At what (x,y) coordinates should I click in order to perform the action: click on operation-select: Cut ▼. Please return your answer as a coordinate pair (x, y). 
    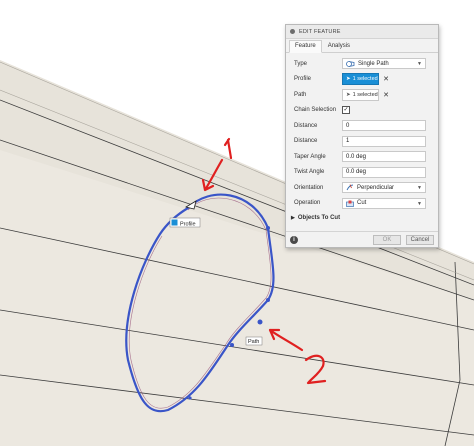
    Looking at the image, I should click on (384, 203).